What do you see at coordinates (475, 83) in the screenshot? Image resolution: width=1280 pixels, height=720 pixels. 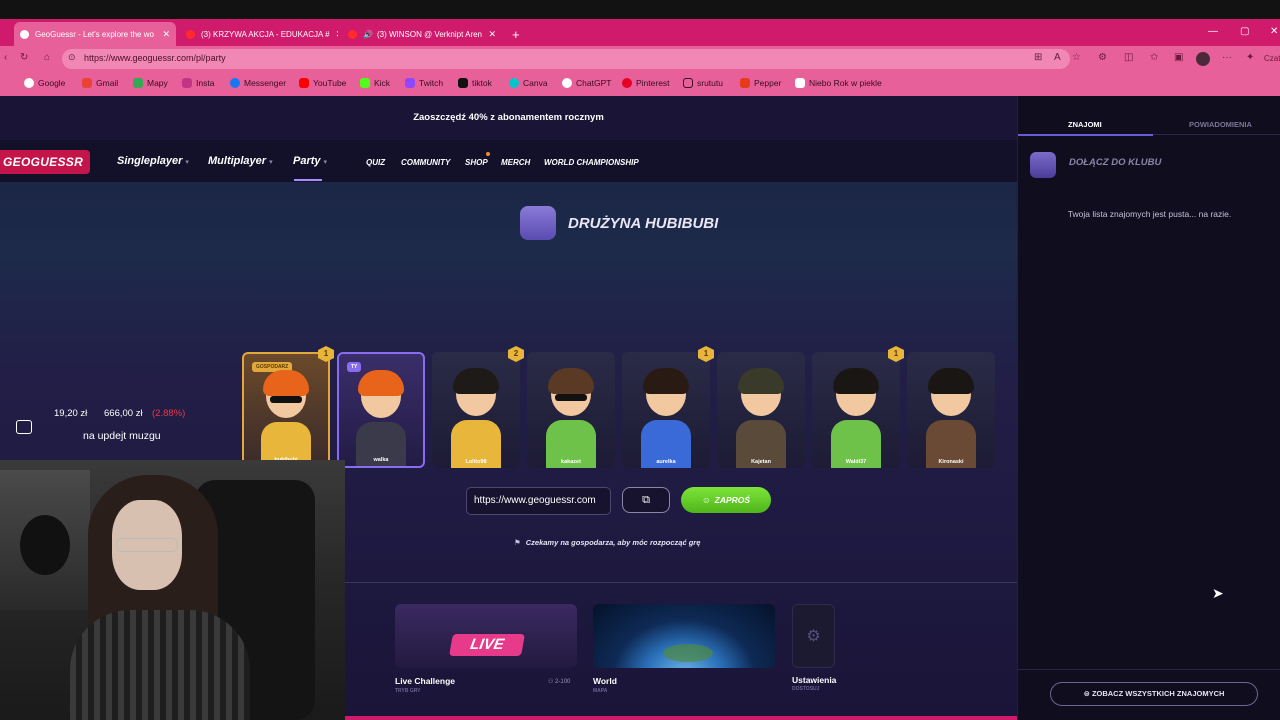 I see `bookmark-tiktok: tiktok` at bounding box center [475, 83].